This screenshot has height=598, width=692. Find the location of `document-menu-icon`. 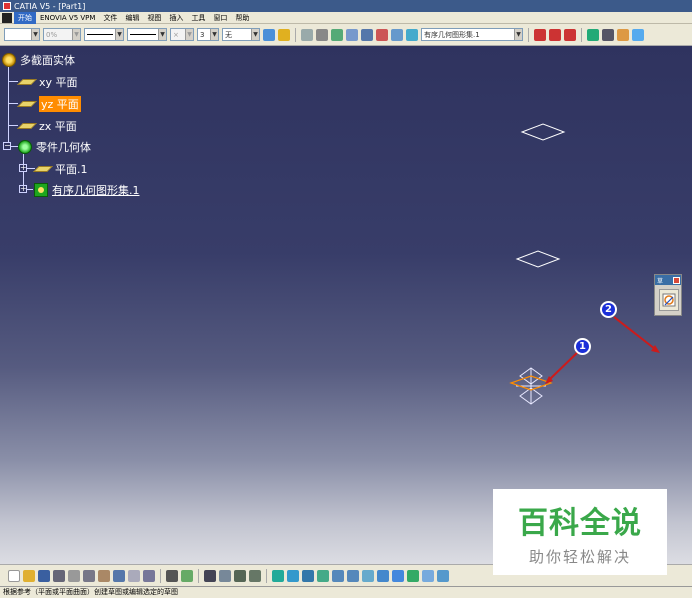

document-menu-icon is located at coordinates (7, 17).